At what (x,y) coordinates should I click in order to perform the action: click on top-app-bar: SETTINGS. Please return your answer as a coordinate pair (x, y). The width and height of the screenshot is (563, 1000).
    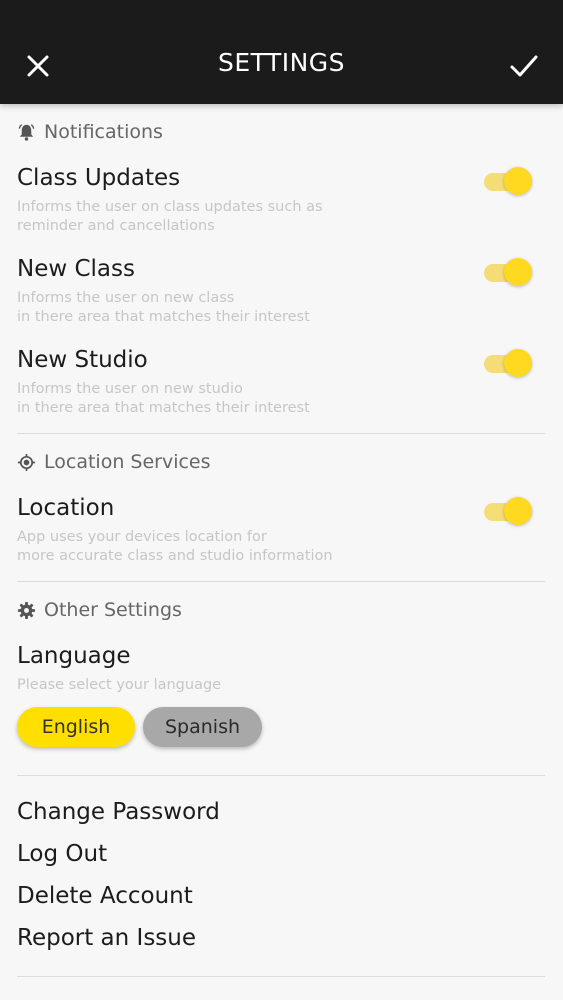
    Looking at the image, I should click on (281, 52).